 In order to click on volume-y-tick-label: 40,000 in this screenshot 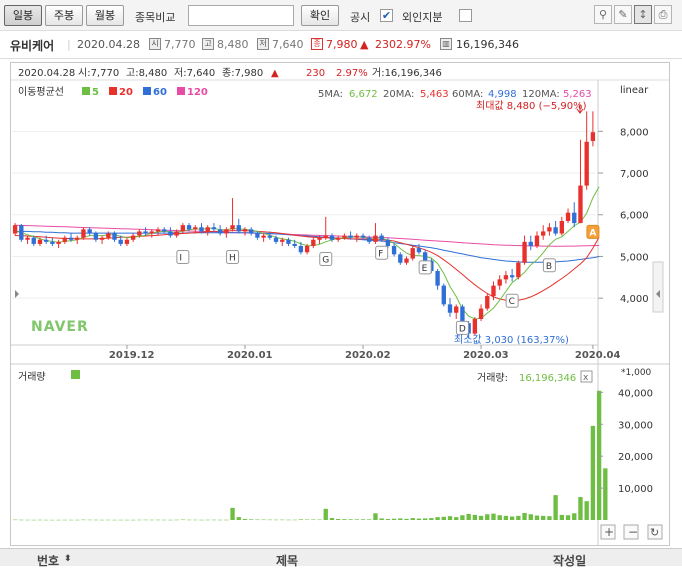, I will do `click(635, 393)`.